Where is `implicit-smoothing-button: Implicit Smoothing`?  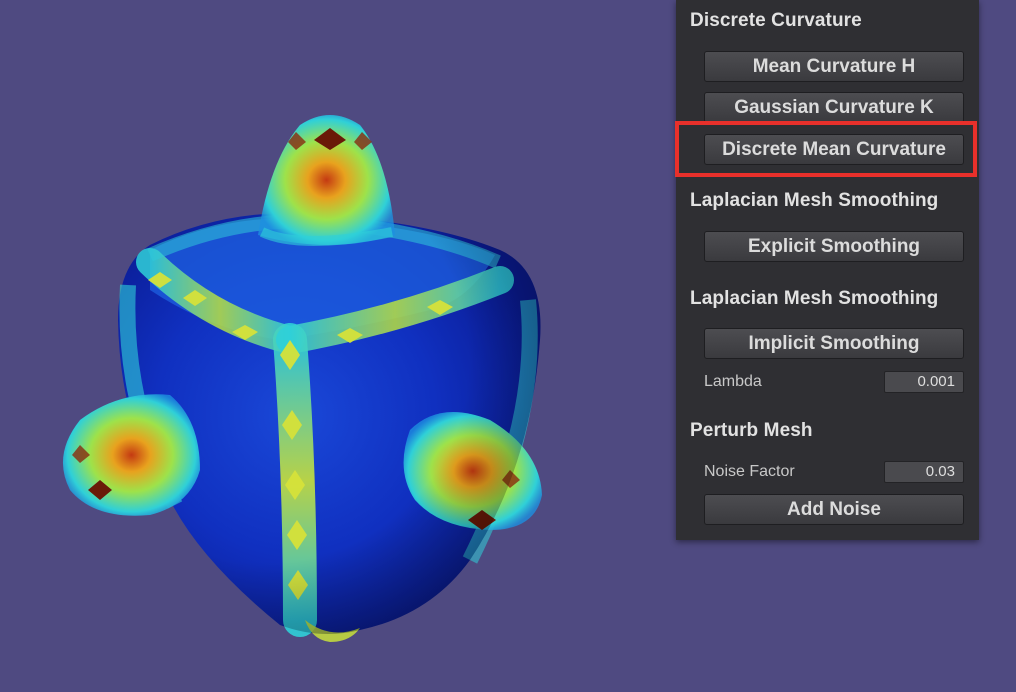 implicit-smoothing-button: Implicit Smoothing is located at coordinates (834, 343).